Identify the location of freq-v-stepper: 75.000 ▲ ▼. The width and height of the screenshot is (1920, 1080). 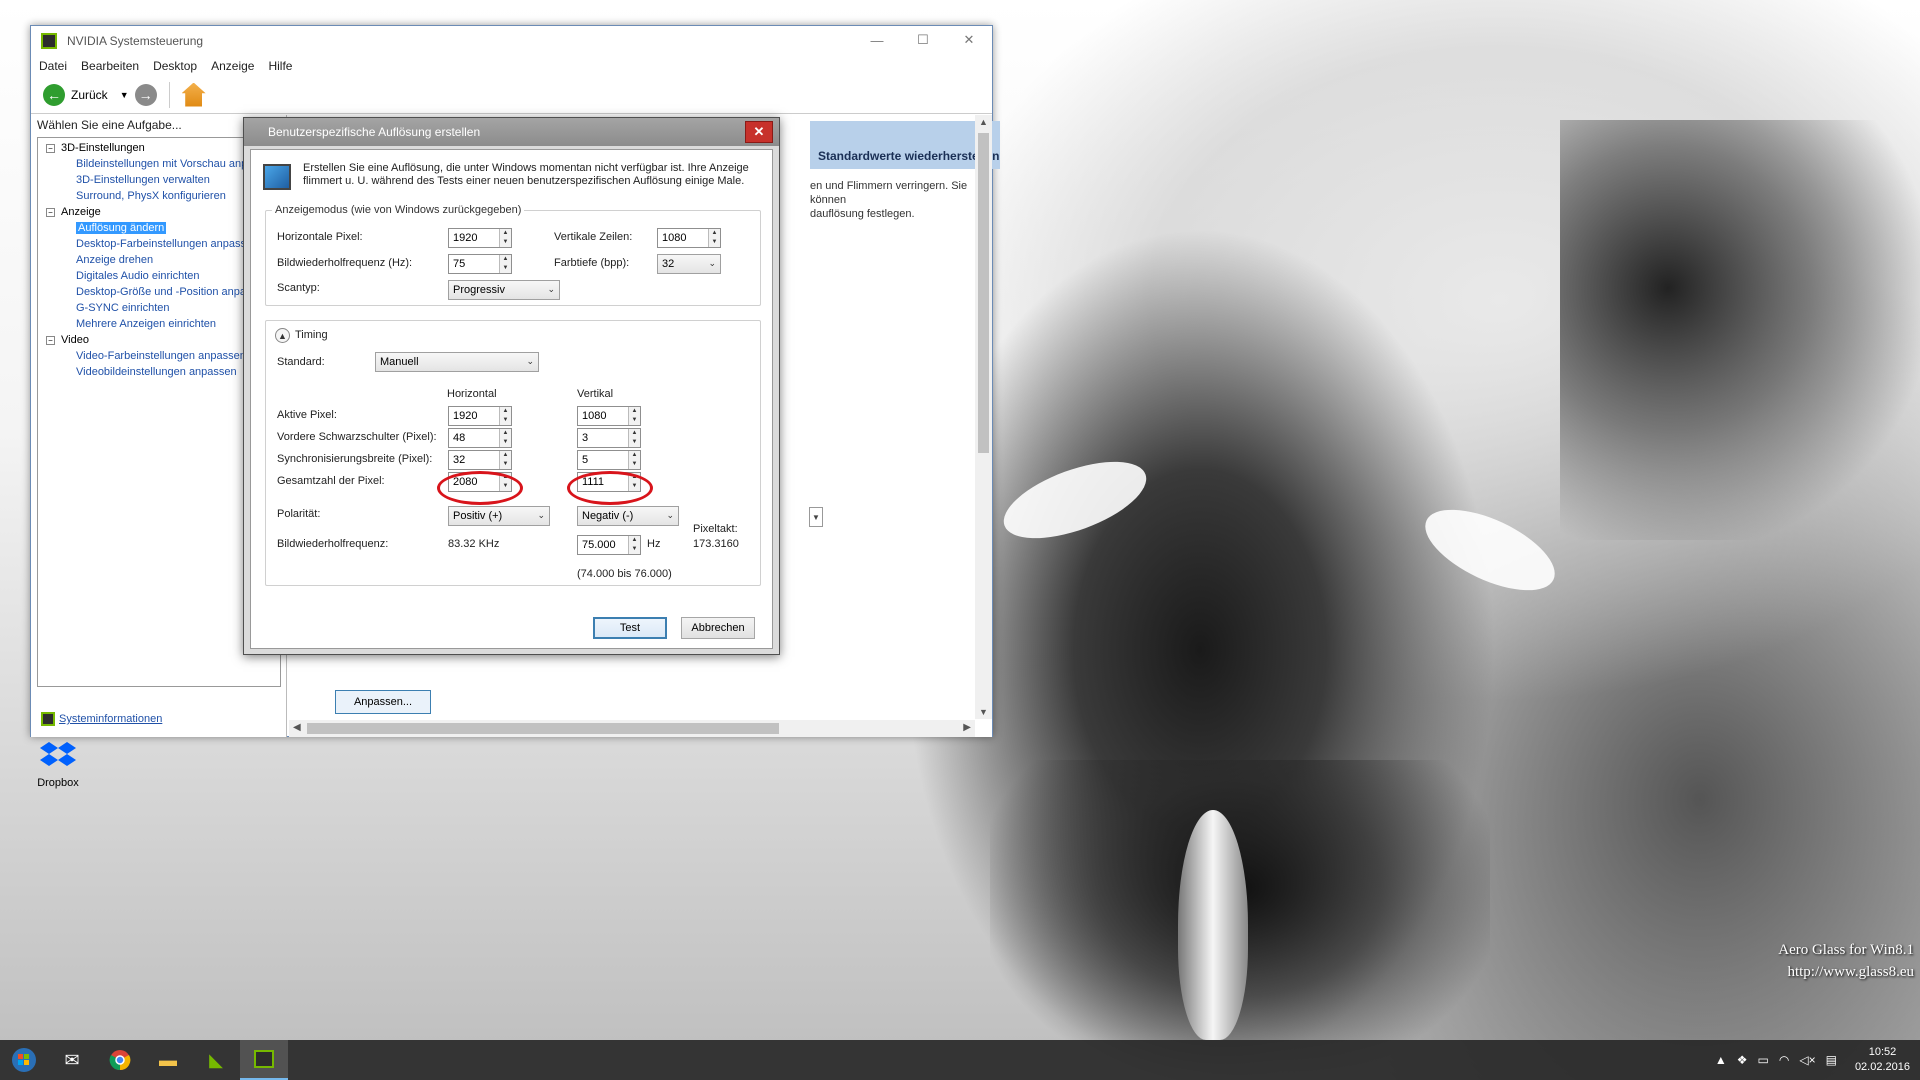
(609, 545).